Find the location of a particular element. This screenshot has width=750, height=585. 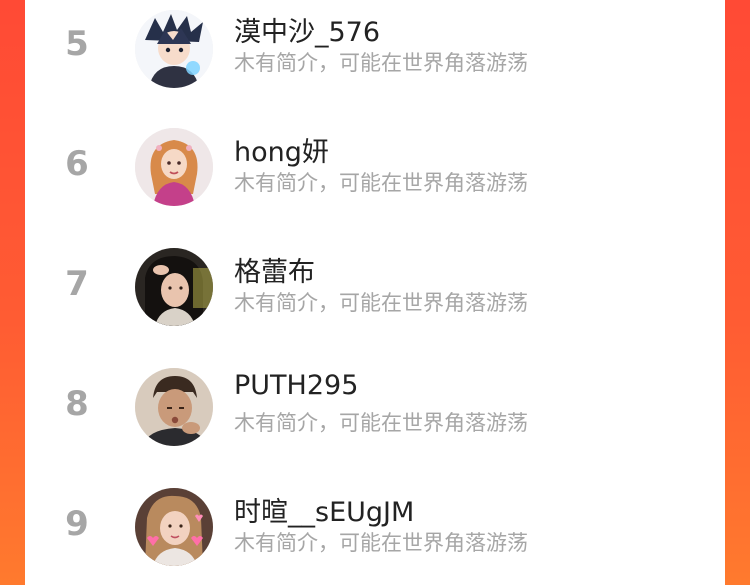

user-name: 格蕾布 is located at coordinates (274, 272).